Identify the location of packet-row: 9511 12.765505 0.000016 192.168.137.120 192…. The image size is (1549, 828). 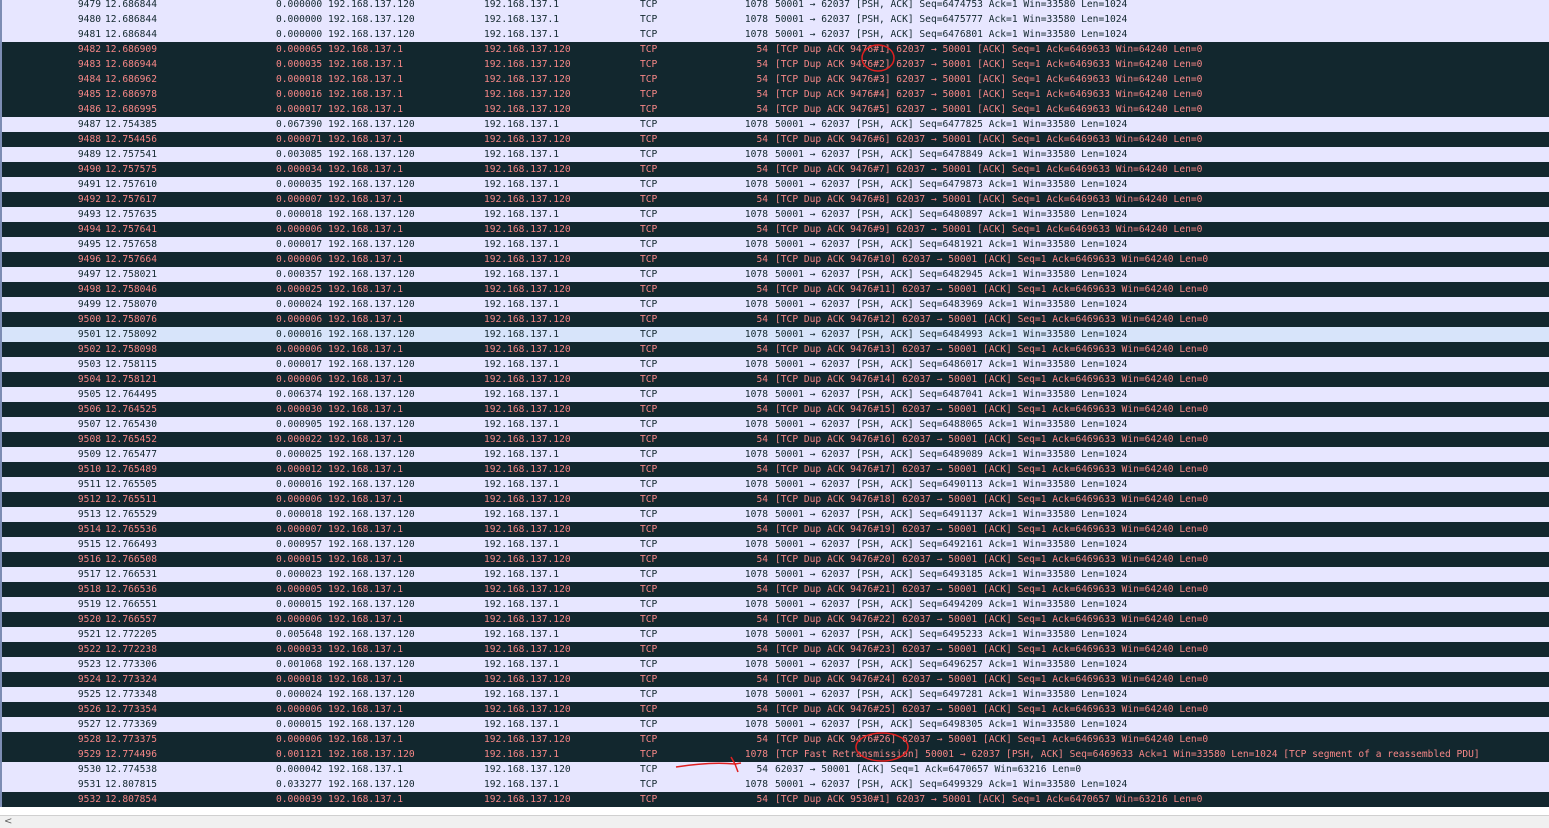
(774, 484).